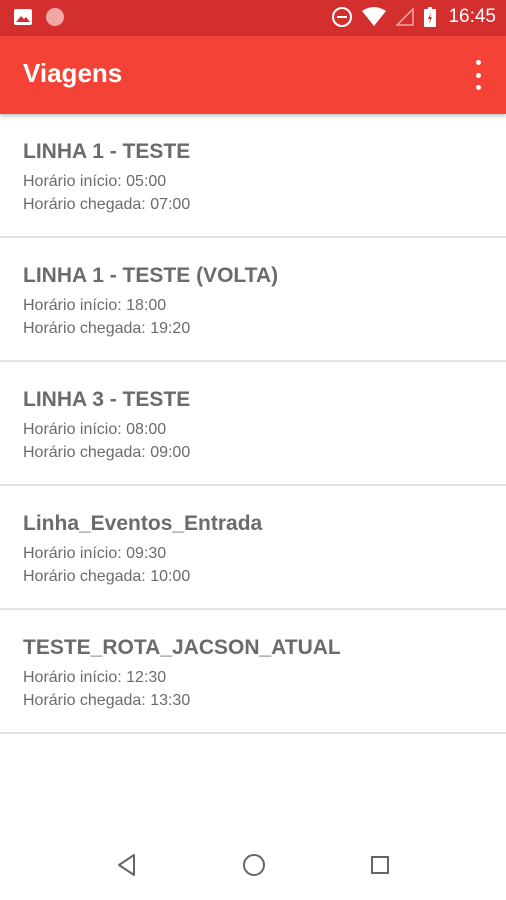  What do you see at coordinates (143, 523) in the screenshot?
I see `trip-name: Linha_Eventos_Entrada` at bounding box center [143, 523].